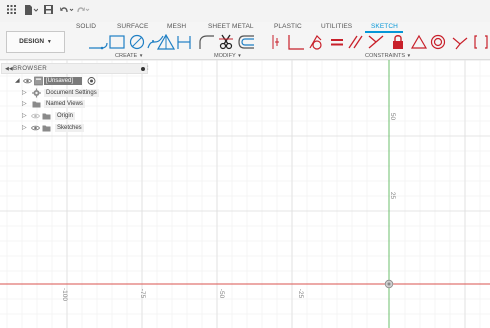  What do you see at coordinates (64, 104) in the screenshot?
I see `browser-item-label: Named Views` at bounding box center [64, 104].